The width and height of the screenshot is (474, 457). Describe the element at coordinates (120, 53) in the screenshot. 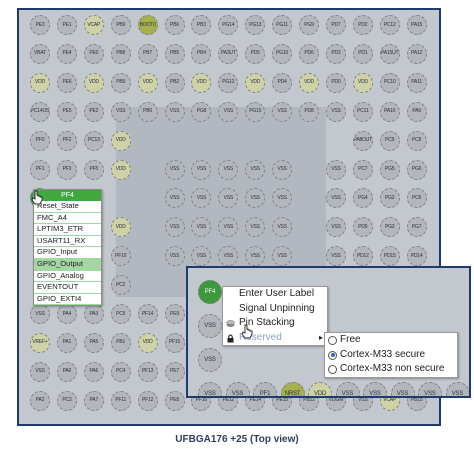

I see `pin-pb8: PB8` at that location.